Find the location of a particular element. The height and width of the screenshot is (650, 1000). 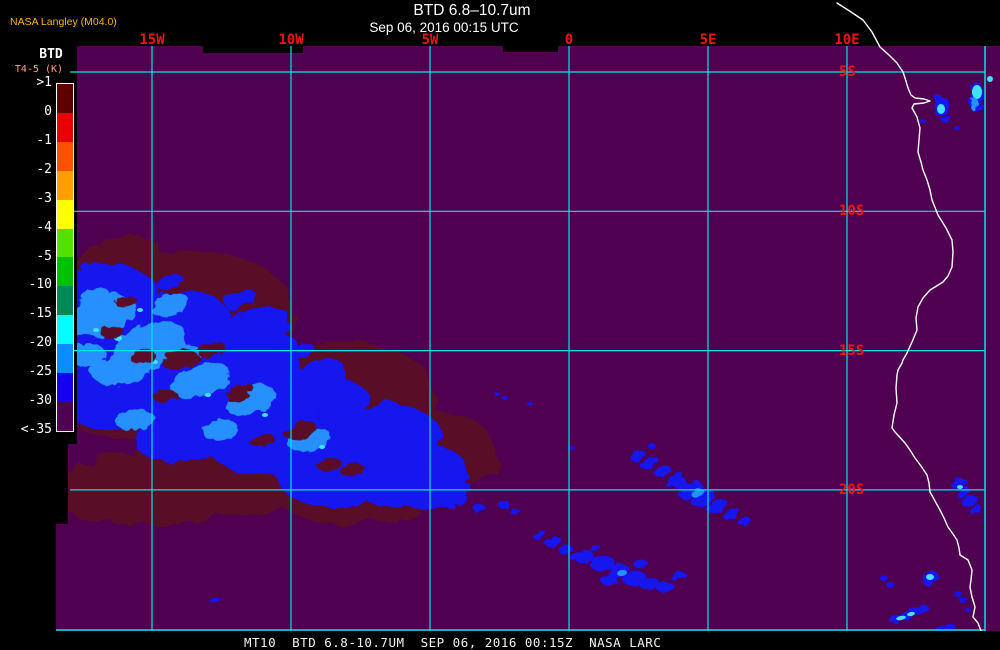

colorbar-tick-label: -5 is located at coordinates (44, 256).